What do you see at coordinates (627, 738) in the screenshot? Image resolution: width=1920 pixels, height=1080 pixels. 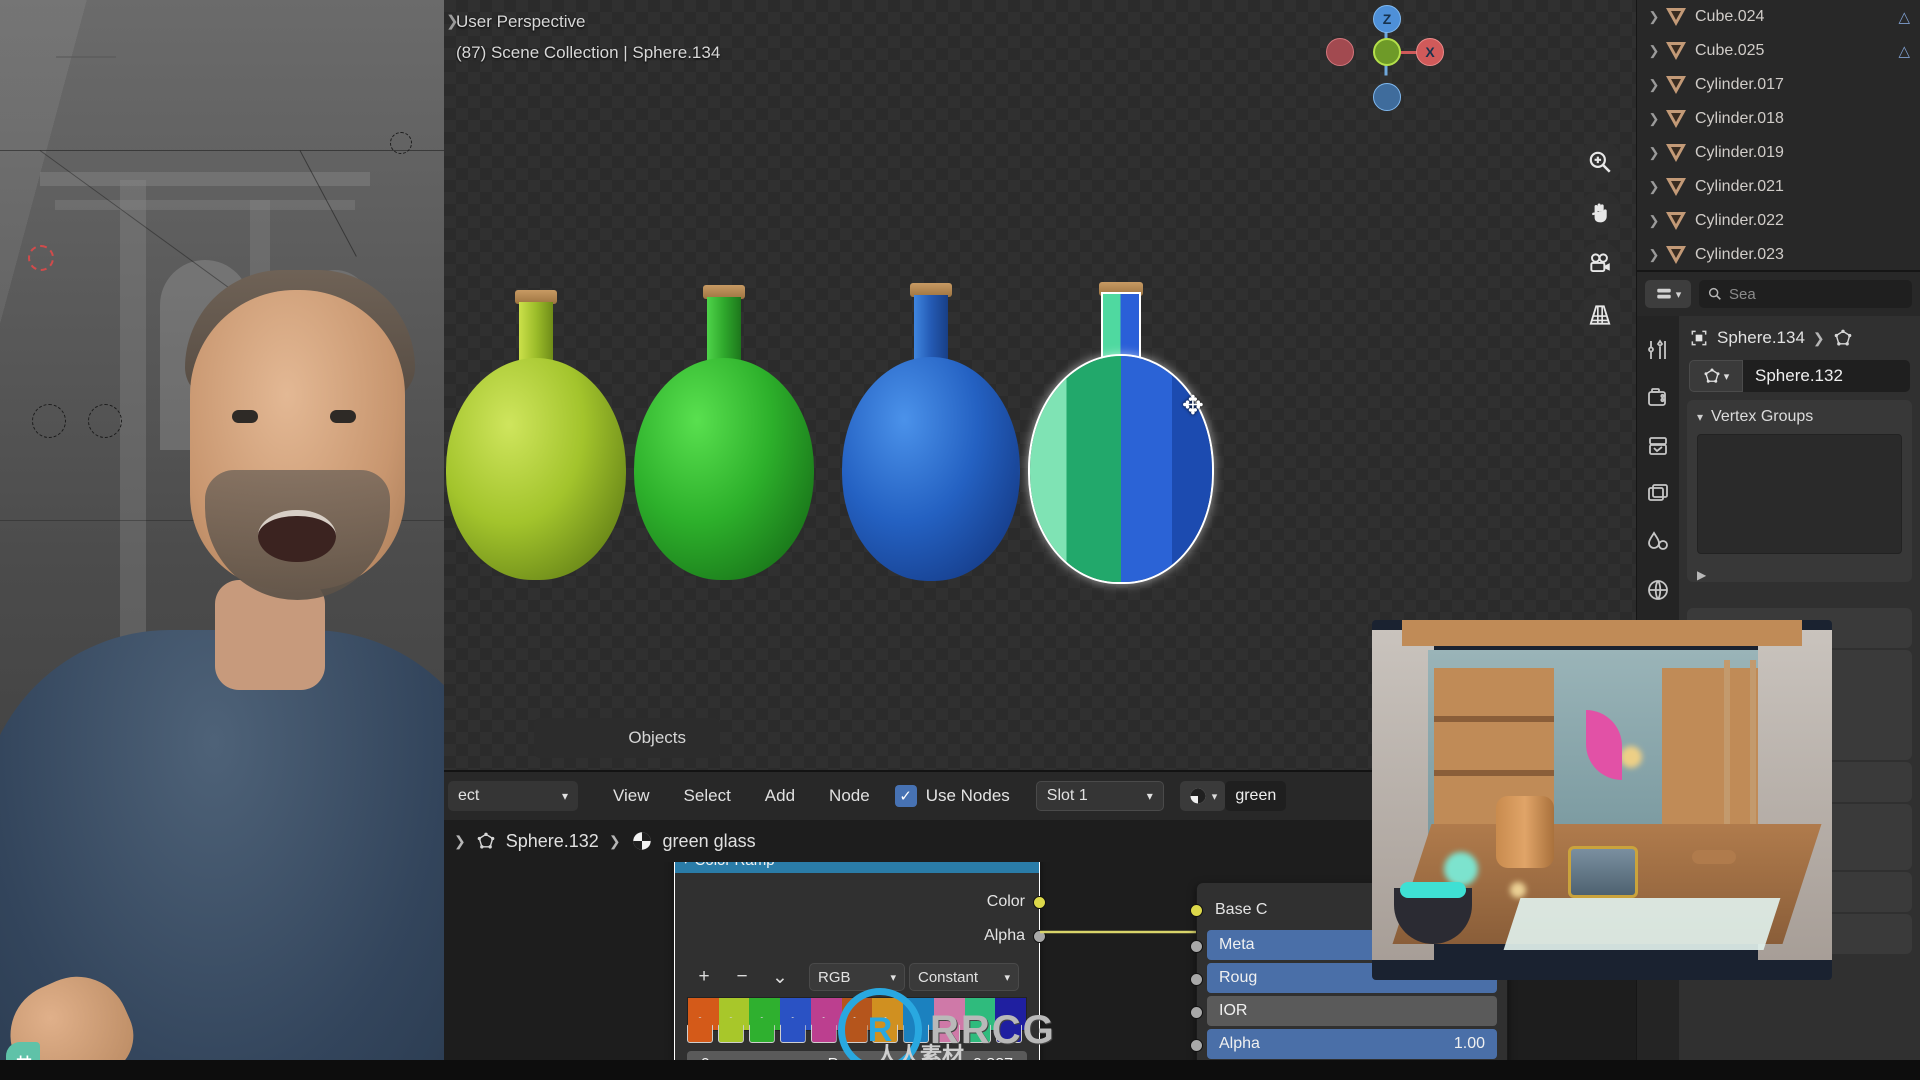 I see `objects-filter-pill: Objects` at bounding box center [627, 738].